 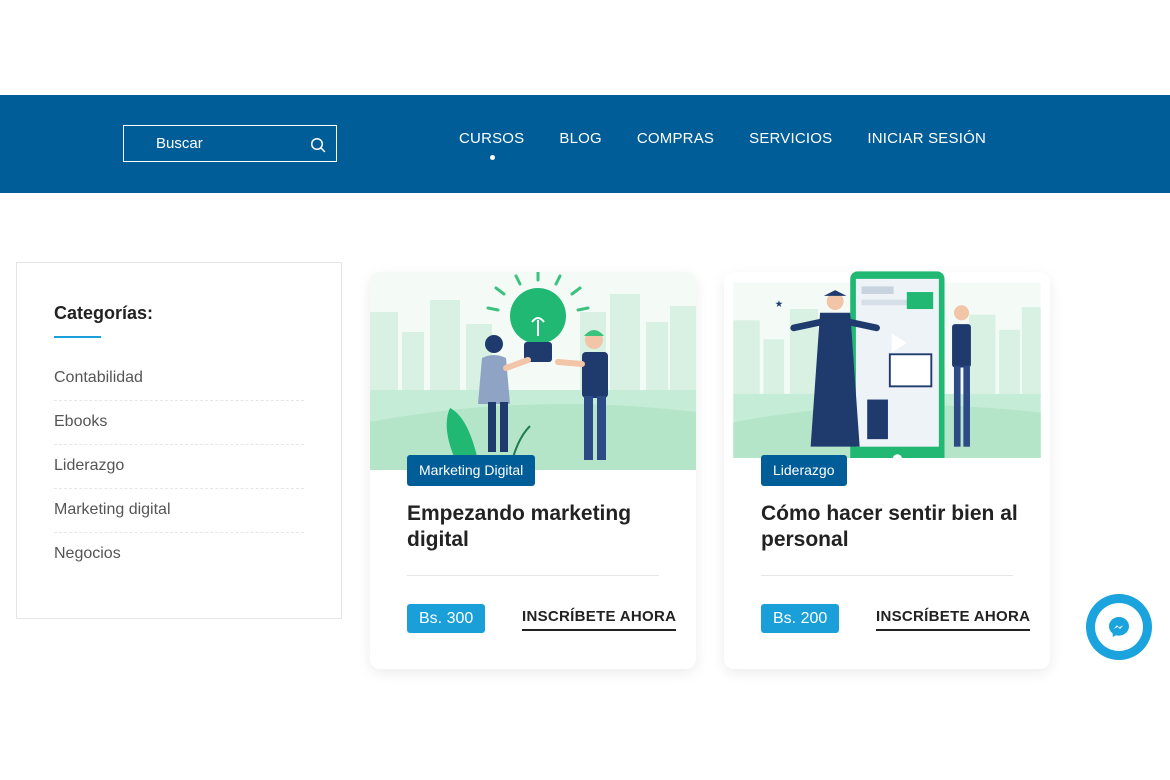 What do you see at coordinates (800, 618) in the screenshot?
I see `price-badge: Bs. 200` at bounding box center [800, 618].